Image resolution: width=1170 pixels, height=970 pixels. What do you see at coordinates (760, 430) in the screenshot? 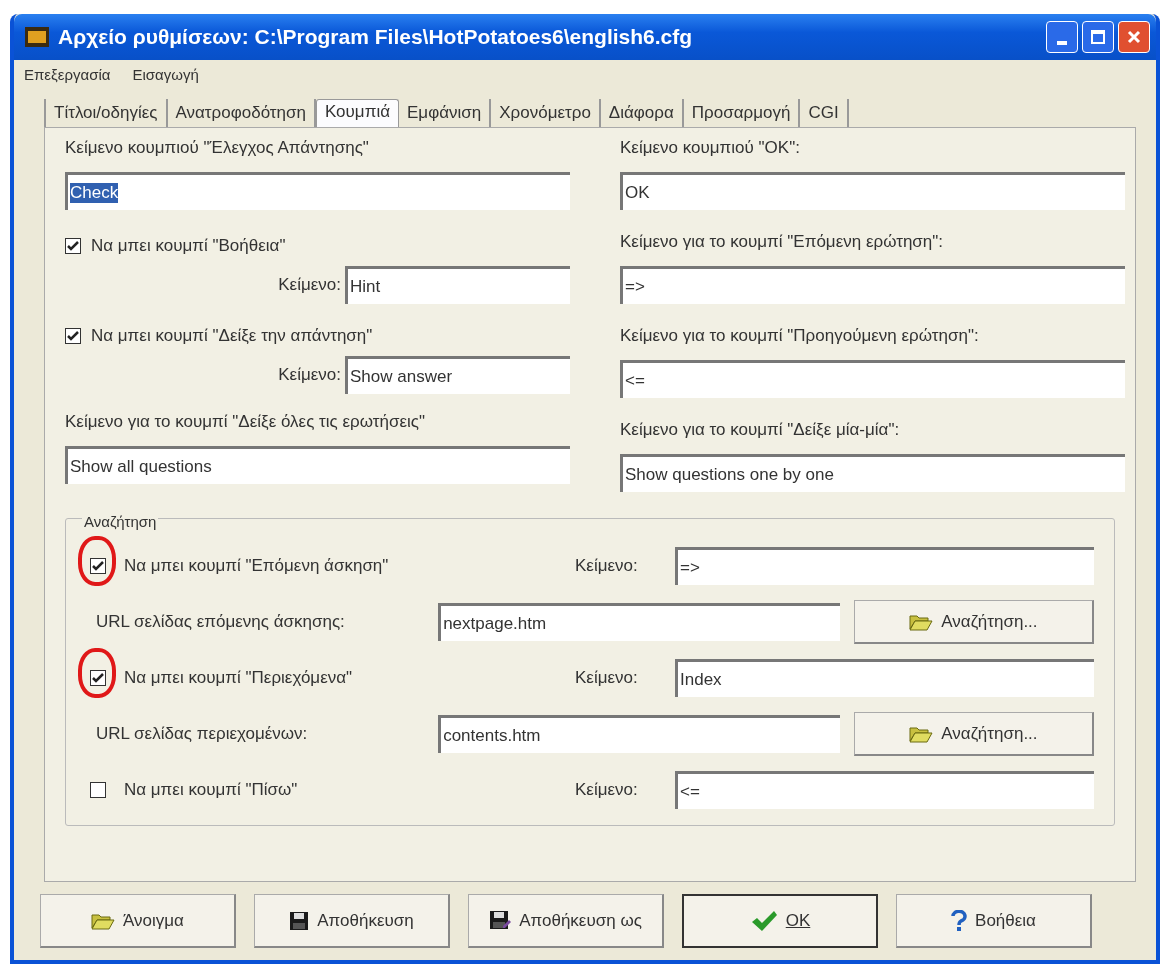
I see `field-label: Κείμενο για το κουμπί "Δείξε μία-μία":` at bounding box center [760, 430].